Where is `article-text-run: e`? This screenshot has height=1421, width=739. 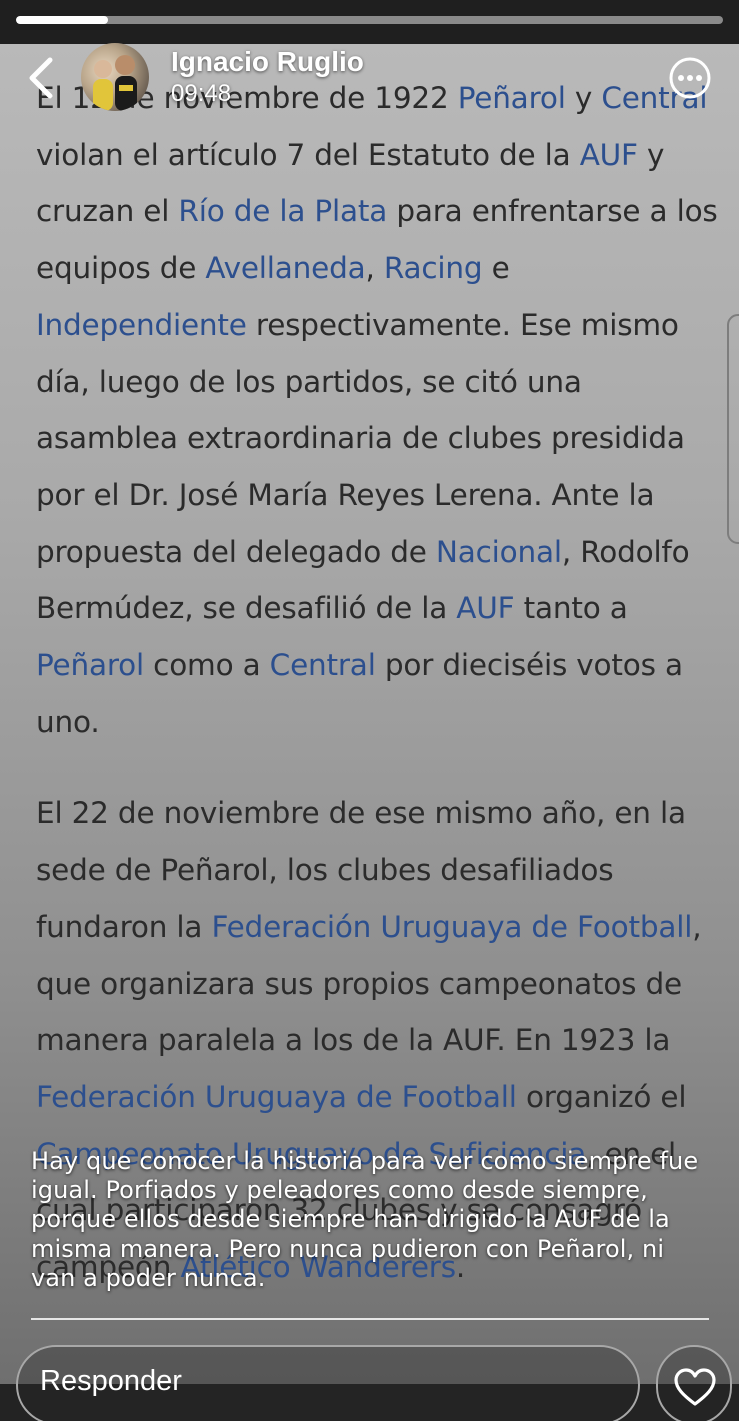 article-text-run: e is located at coordinates (496, 268).